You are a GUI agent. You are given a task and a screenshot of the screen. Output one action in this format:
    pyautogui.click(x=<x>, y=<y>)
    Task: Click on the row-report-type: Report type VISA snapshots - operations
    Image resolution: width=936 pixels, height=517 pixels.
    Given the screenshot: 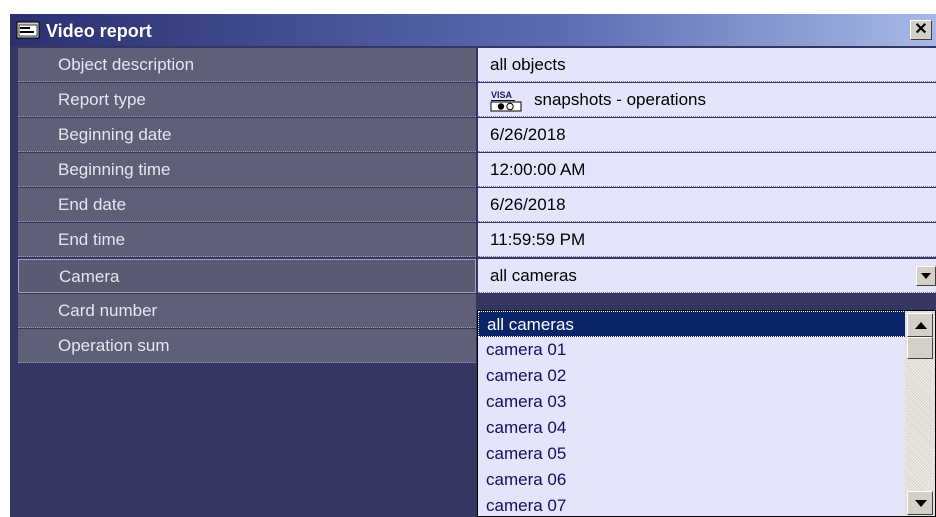 What is the action you would take?
    pyautogui.click(x=477, y=100)
    